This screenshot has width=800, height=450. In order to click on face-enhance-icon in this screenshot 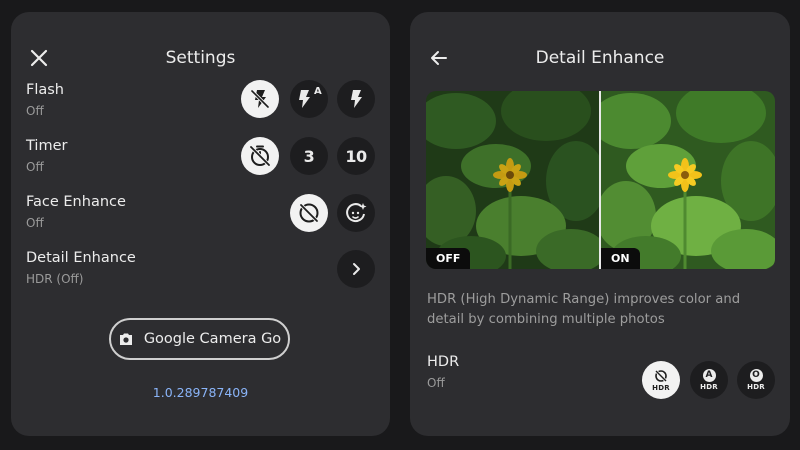, I will do `click(356, 213)`.